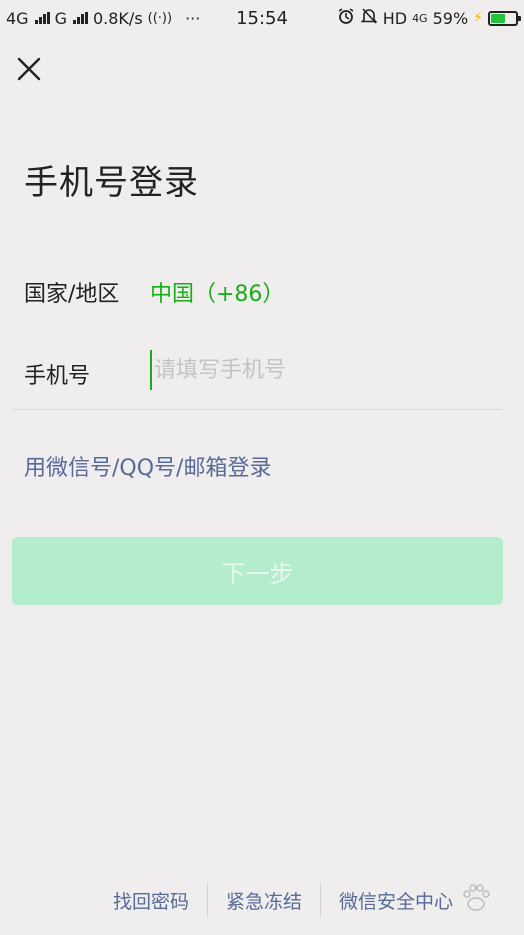 This screenshot has height=935, width=524. I want to click on close-button, so click(29, 69).